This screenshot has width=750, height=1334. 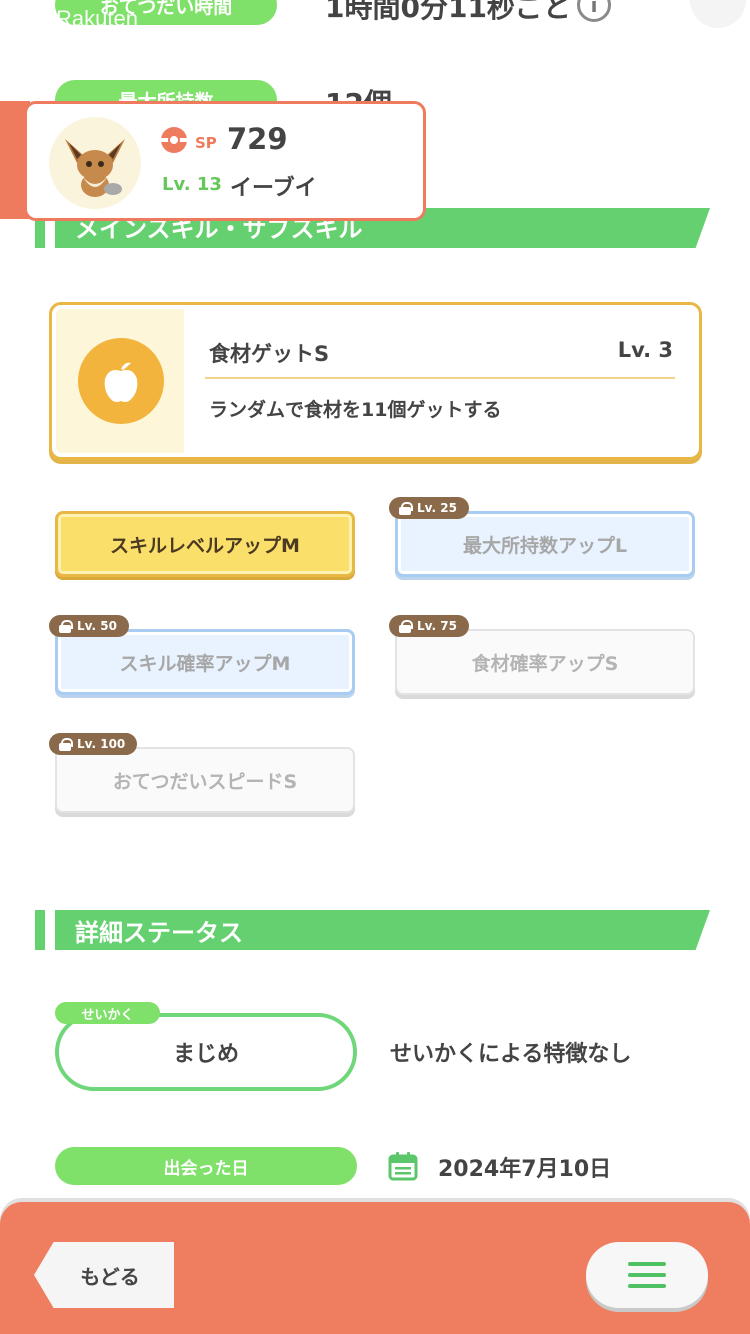 What do you see at coordinates (645, 350) in the screenshot?
I see `main-skill-level: Lv. 3` at bounding box center [645, 350].